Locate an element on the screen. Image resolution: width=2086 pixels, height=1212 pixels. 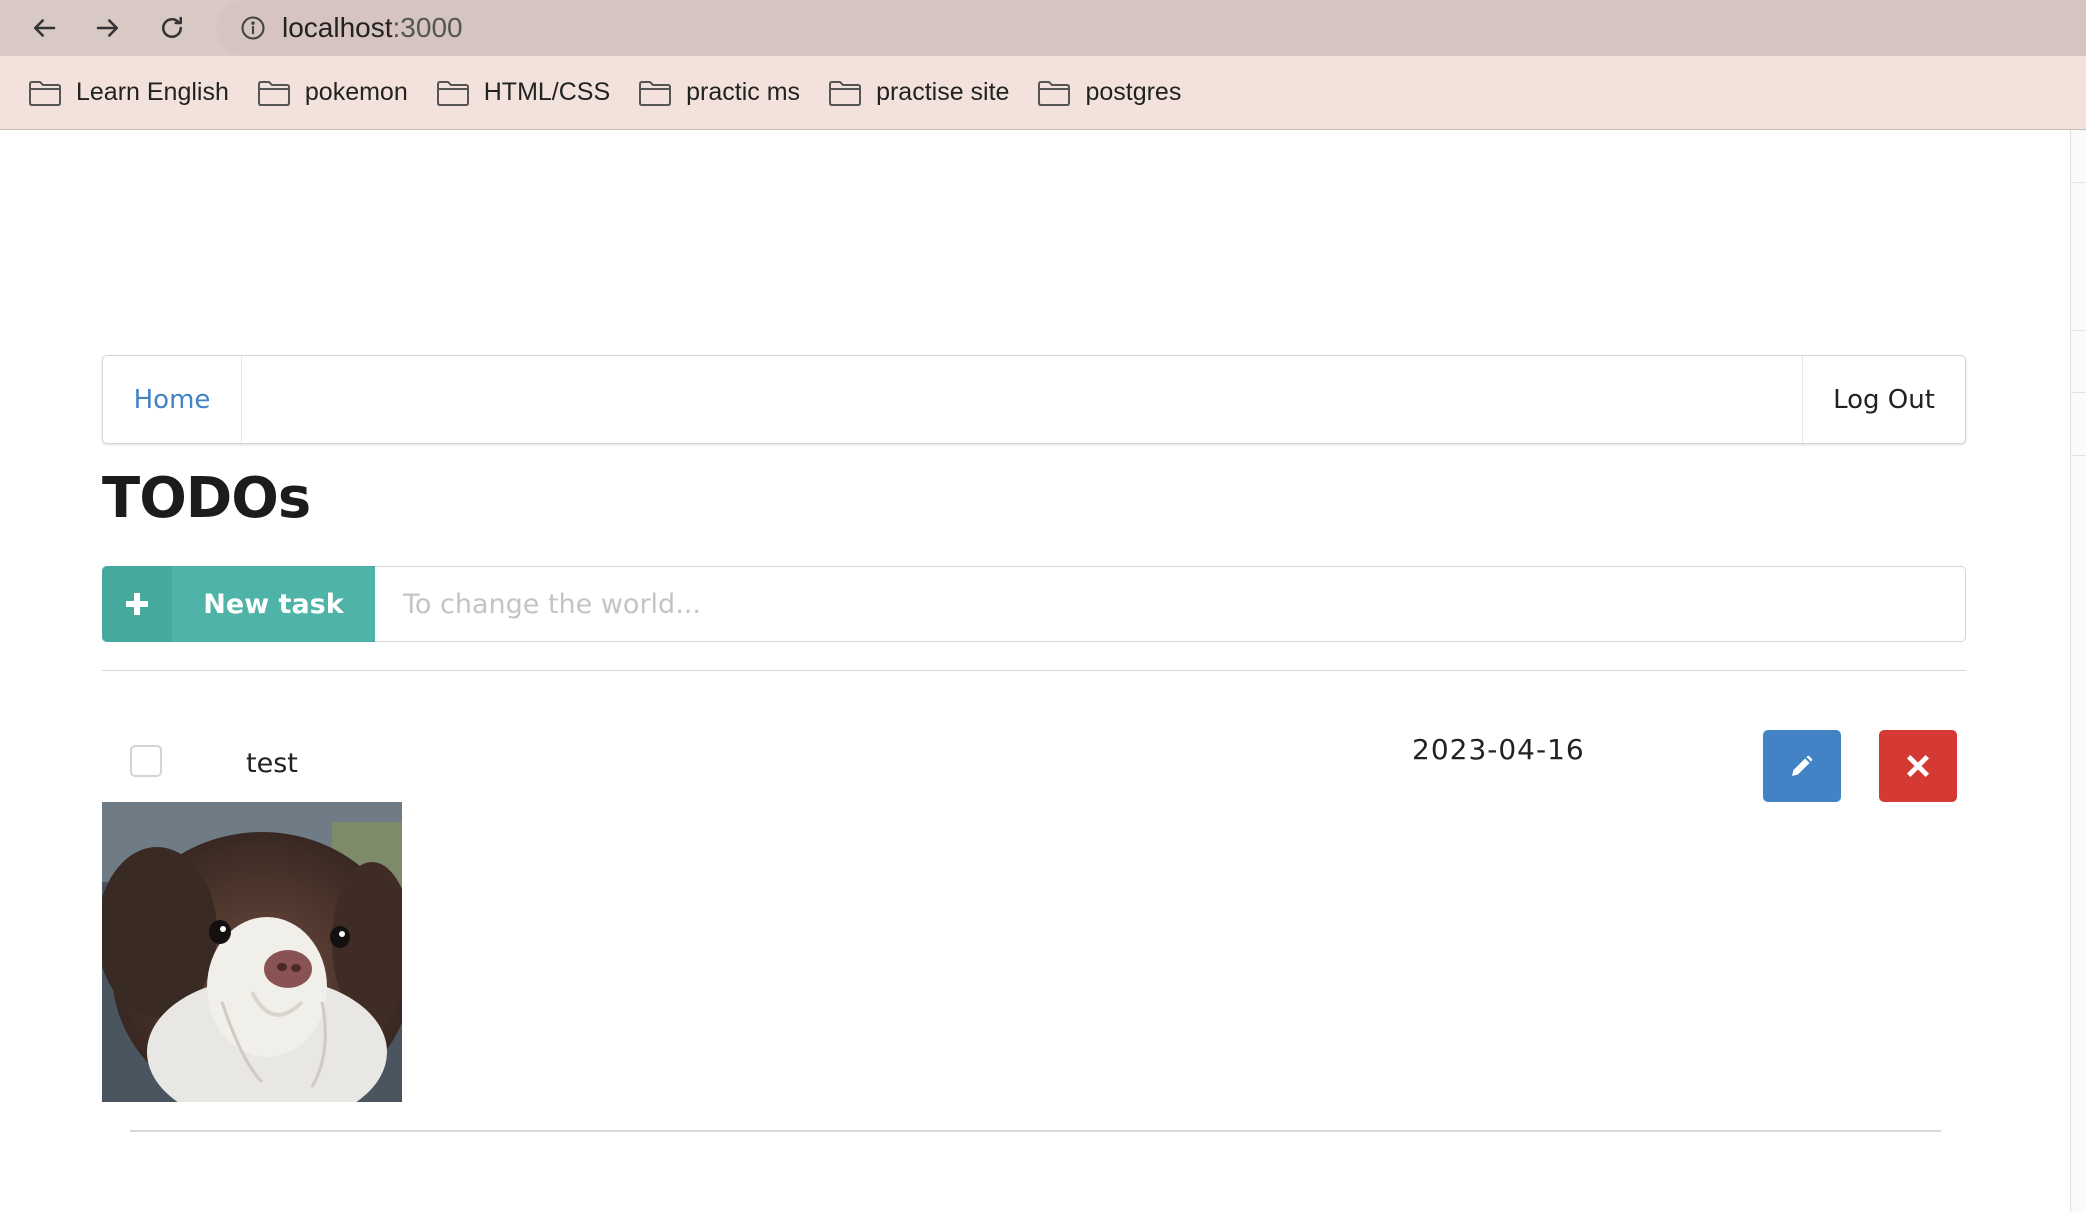
todo-date: 2023-04-16 is located at coordinates (1498, 749).